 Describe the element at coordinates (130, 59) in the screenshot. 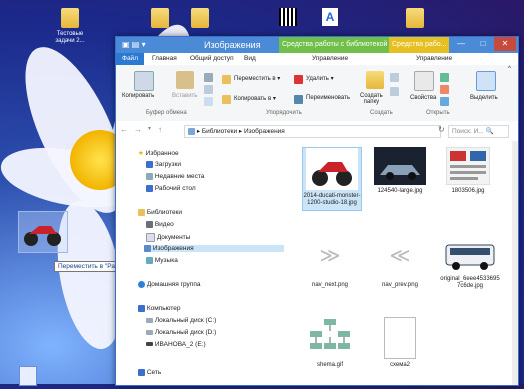

I see `tab-file: Файл` at that location.